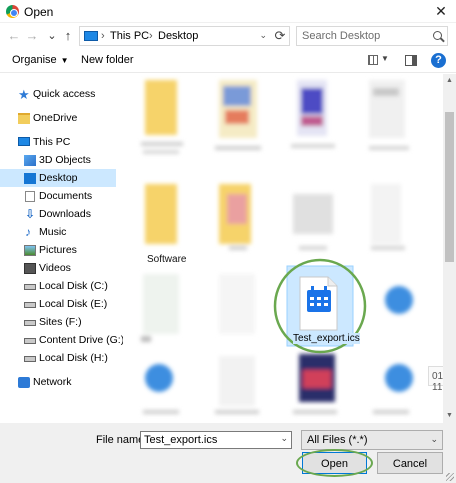  I want to click on help-icon: ?, so click(438, 60).